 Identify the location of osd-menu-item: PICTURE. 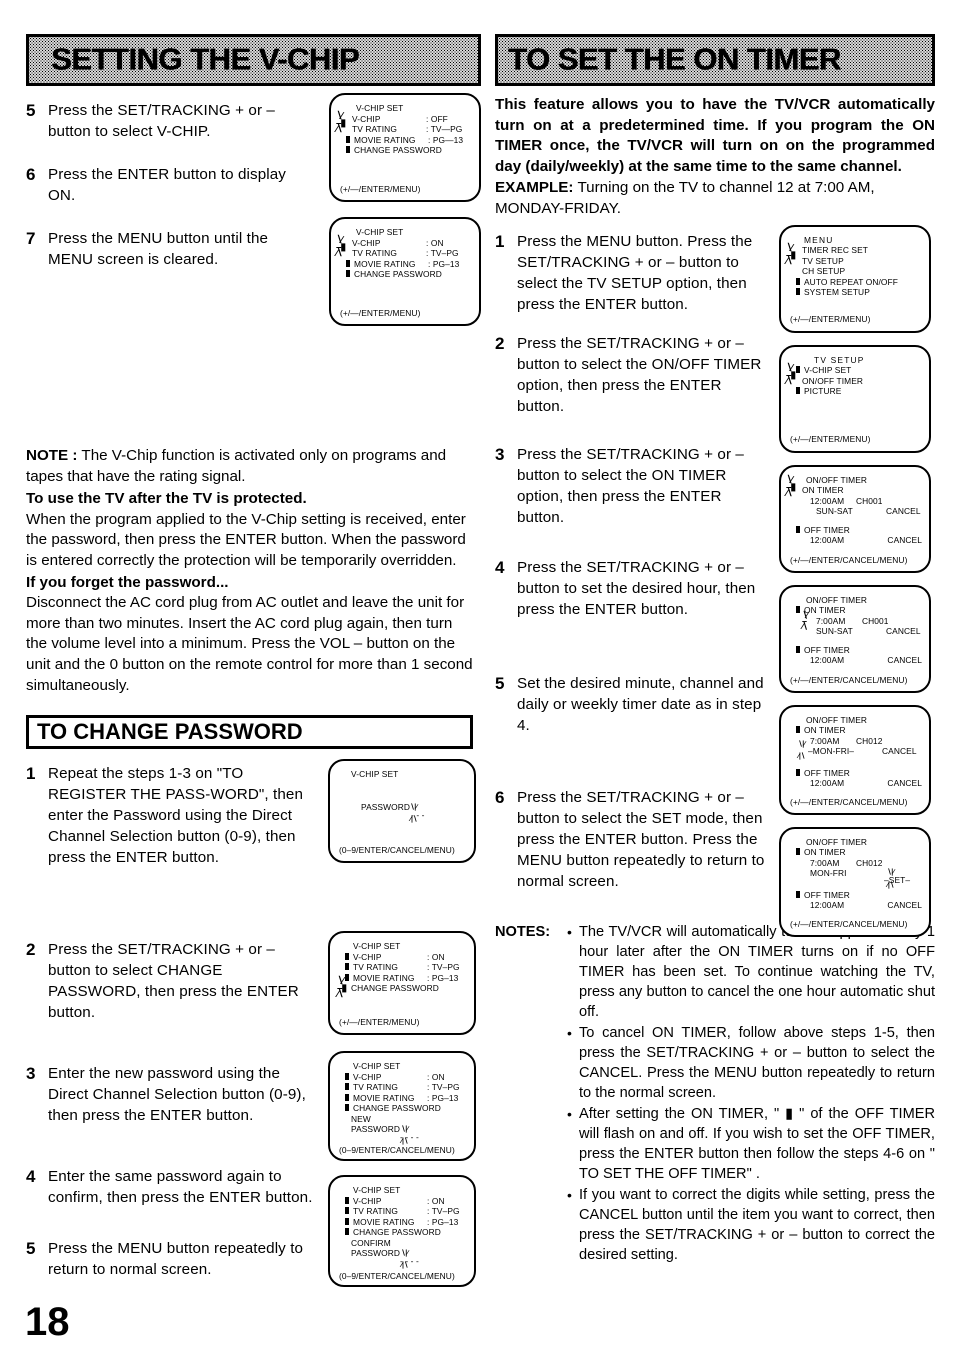
(823, 391).